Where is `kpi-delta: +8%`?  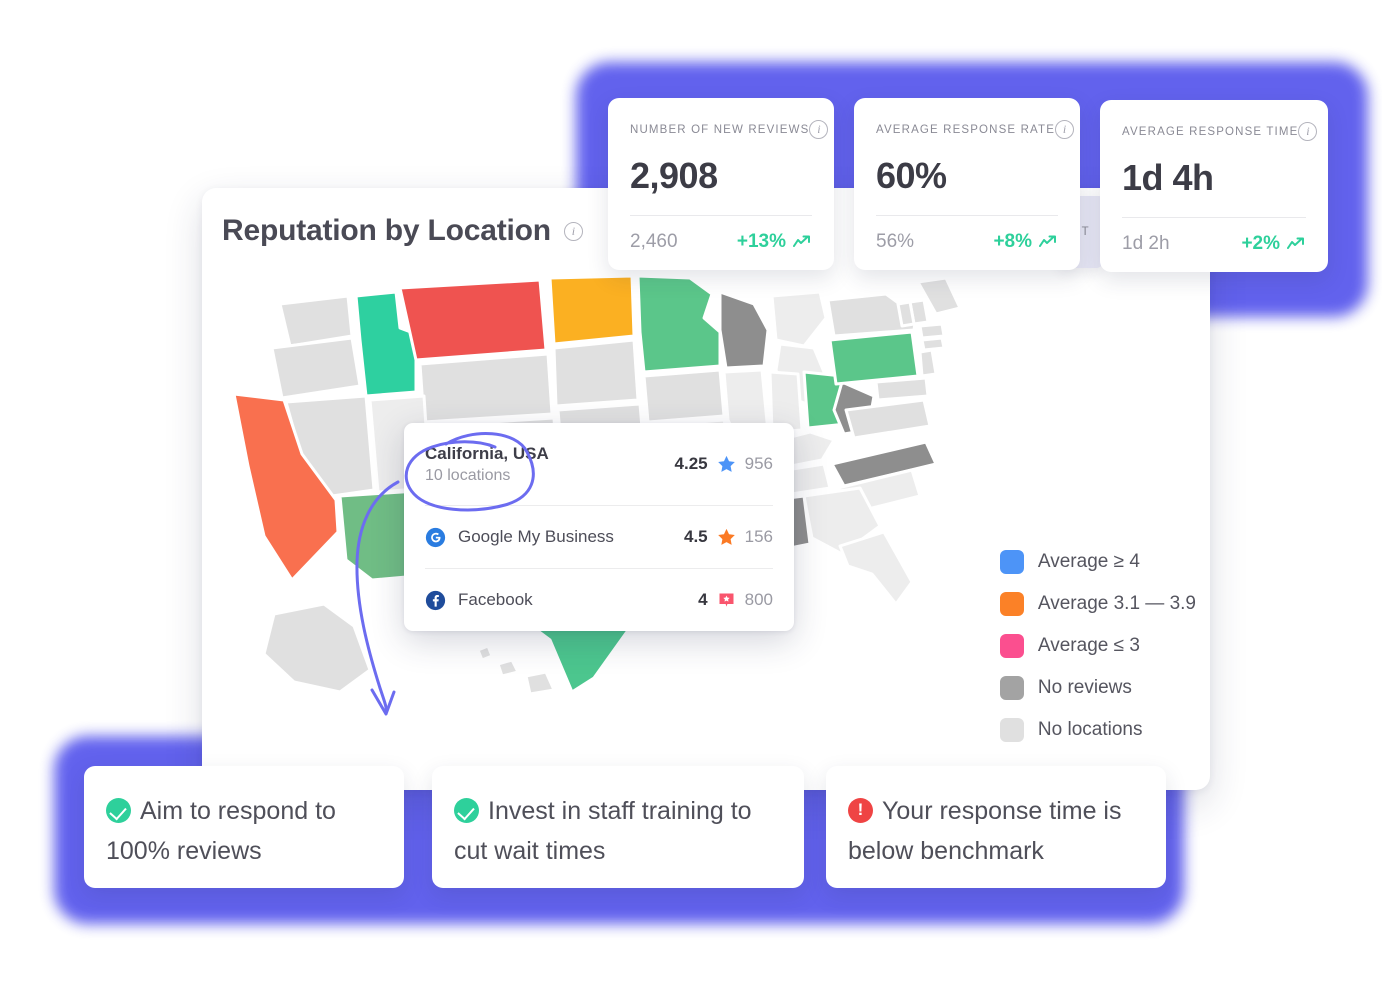
kpi-delta: +8% is located at coordinates (1025, 242).